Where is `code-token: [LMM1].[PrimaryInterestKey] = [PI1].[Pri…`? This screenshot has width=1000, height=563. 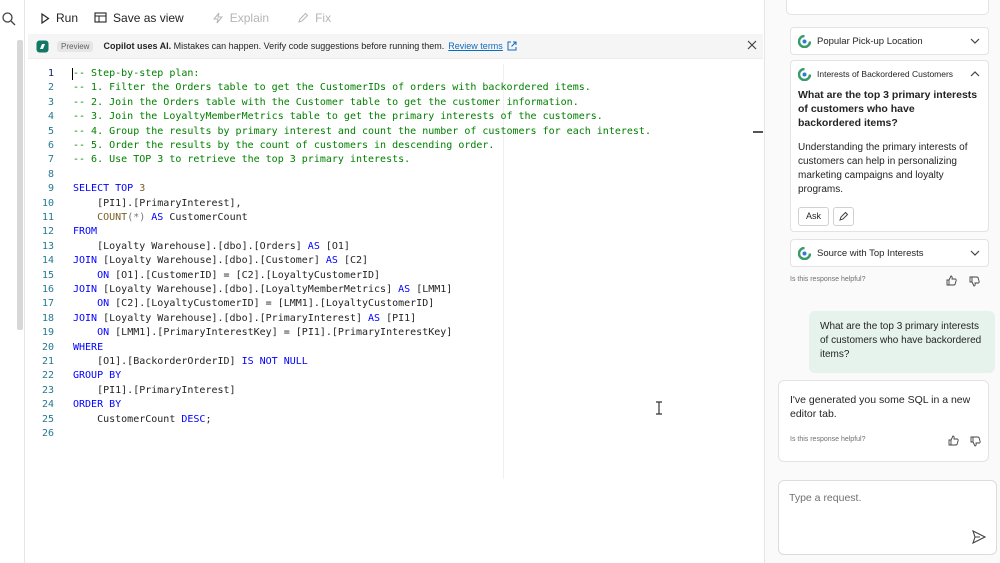
code-token: [LMM1].[PrimaryInterestKey] = [PI1].[Pri… is located at coordinates (284, 333).